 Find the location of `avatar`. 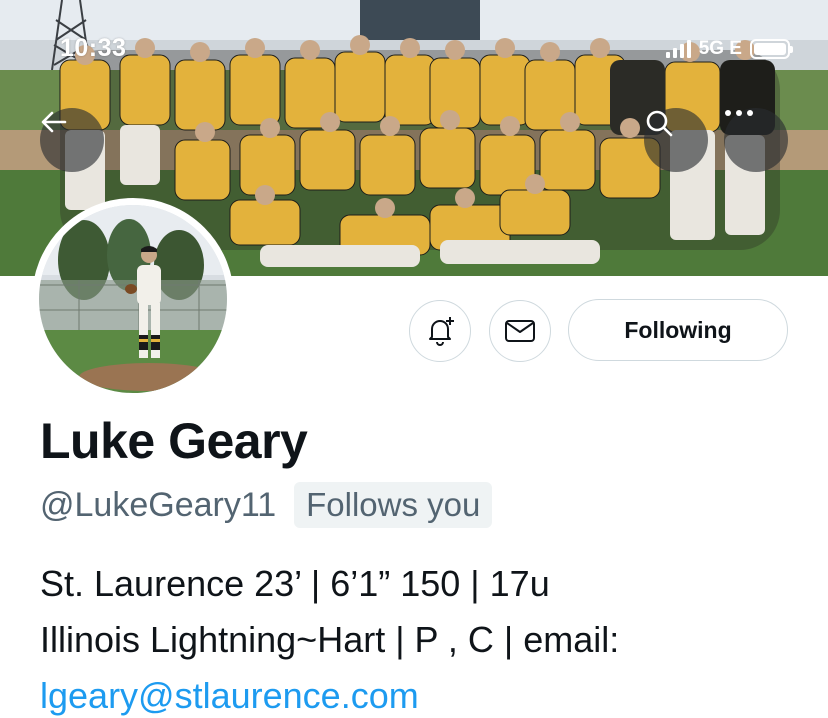

avatar is located at coordinates (133, 299).